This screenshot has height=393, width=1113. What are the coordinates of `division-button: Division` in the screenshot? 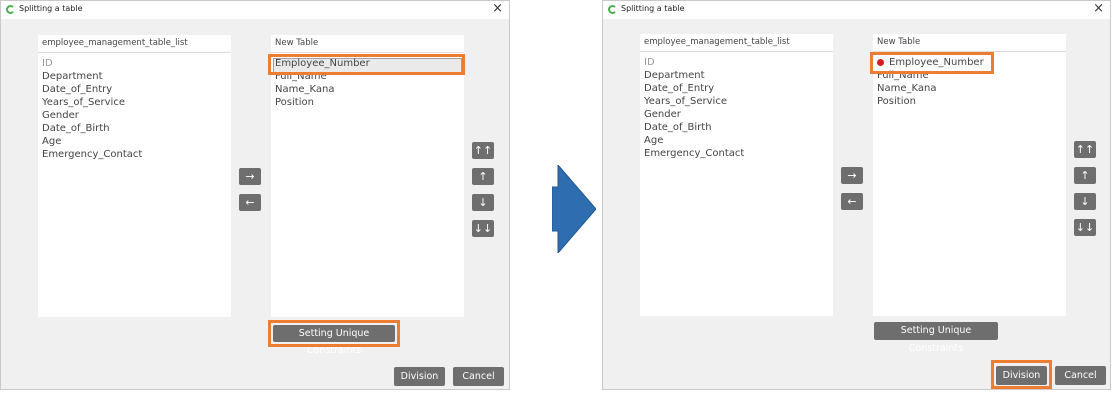 It's located at (419, 376).